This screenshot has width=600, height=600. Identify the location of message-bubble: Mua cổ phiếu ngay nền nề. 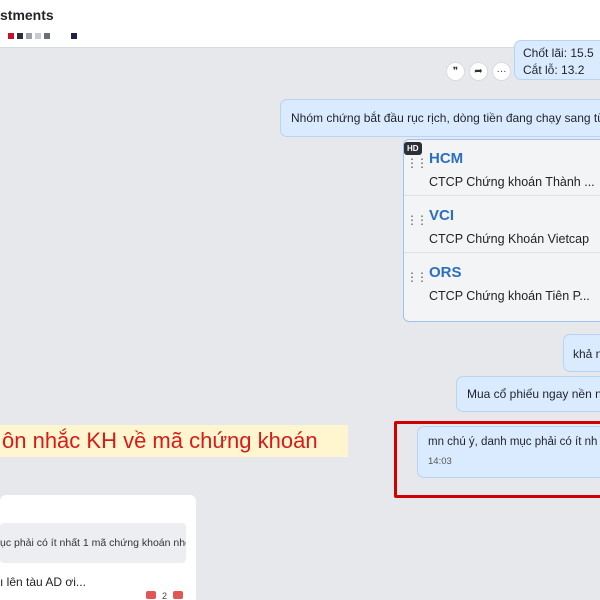
(528, 394).